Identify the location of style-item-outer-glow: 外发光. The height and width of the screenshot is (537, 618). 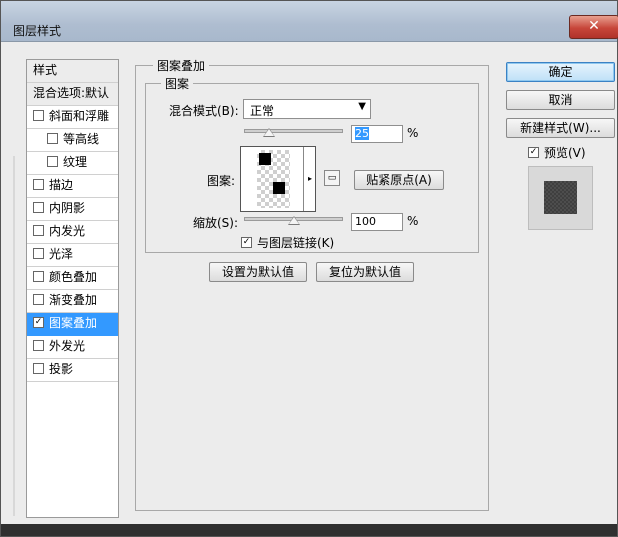
(72, 347).